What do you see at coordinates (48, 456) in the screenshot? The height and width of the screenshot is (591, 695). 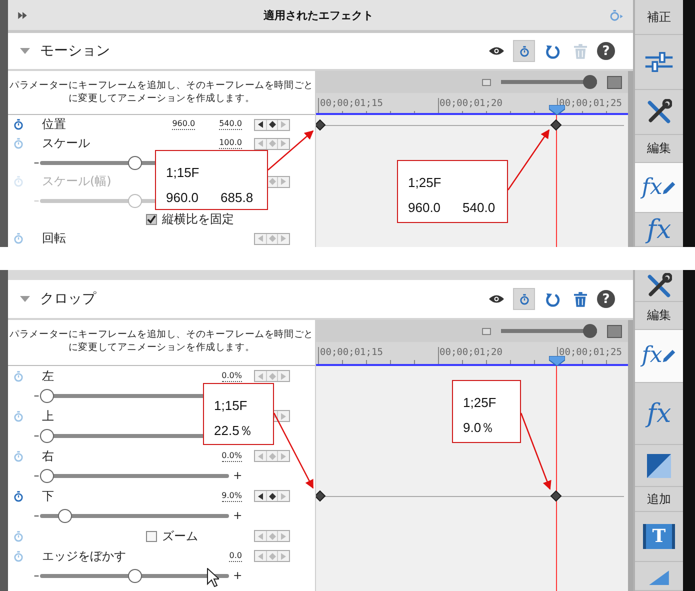 I see `param-label: 右` at bounding box center [48, 456].